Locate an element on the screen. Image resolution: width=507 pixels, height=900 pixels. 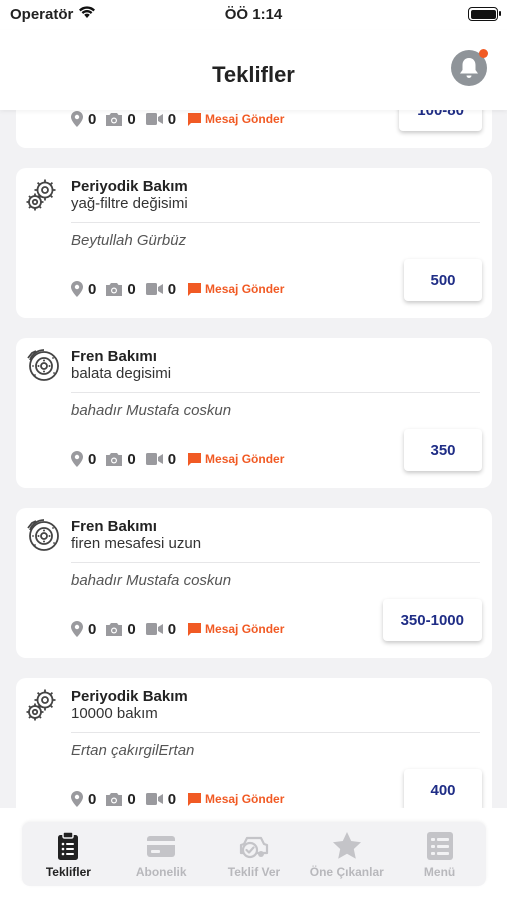
tab-one-cikanlar: Öne Çıkanlar is located at coordinates (346, 854).